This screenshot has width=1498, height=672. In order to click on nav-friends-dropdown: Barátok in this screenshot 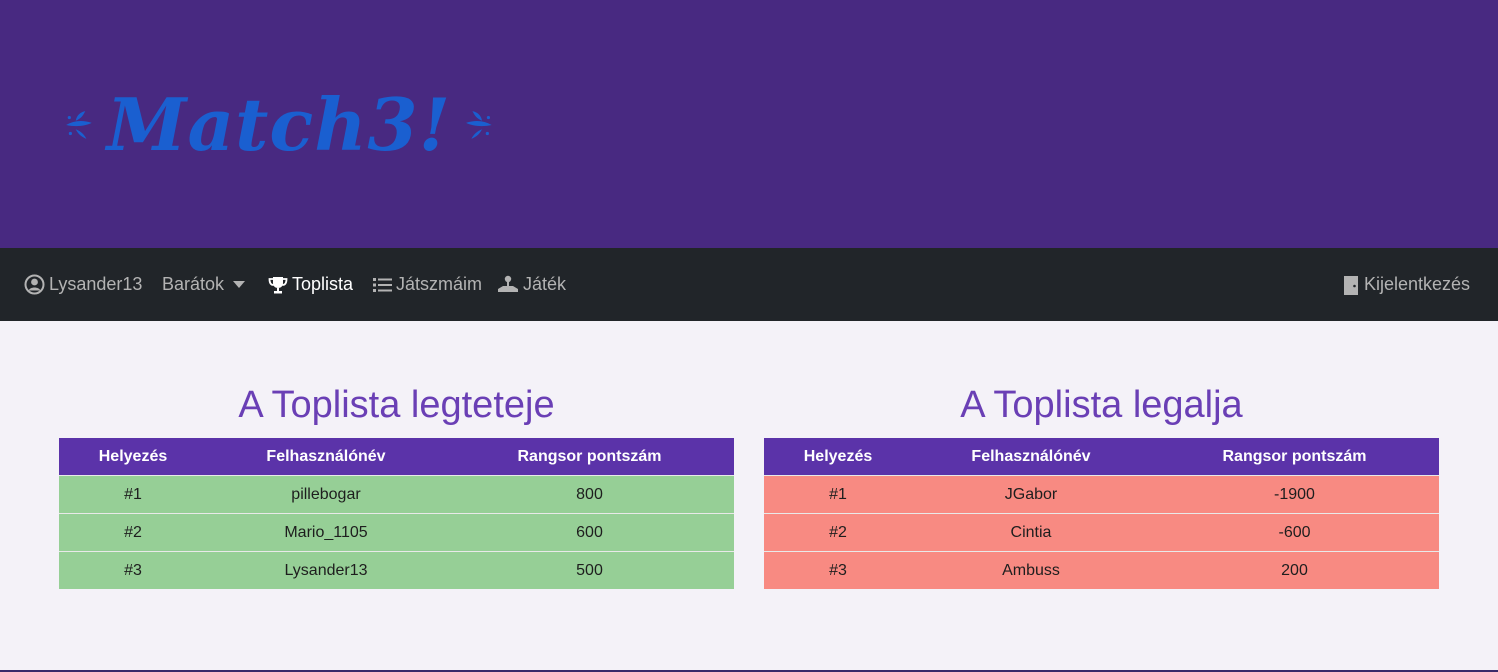, I will do `click(204, 284)`.